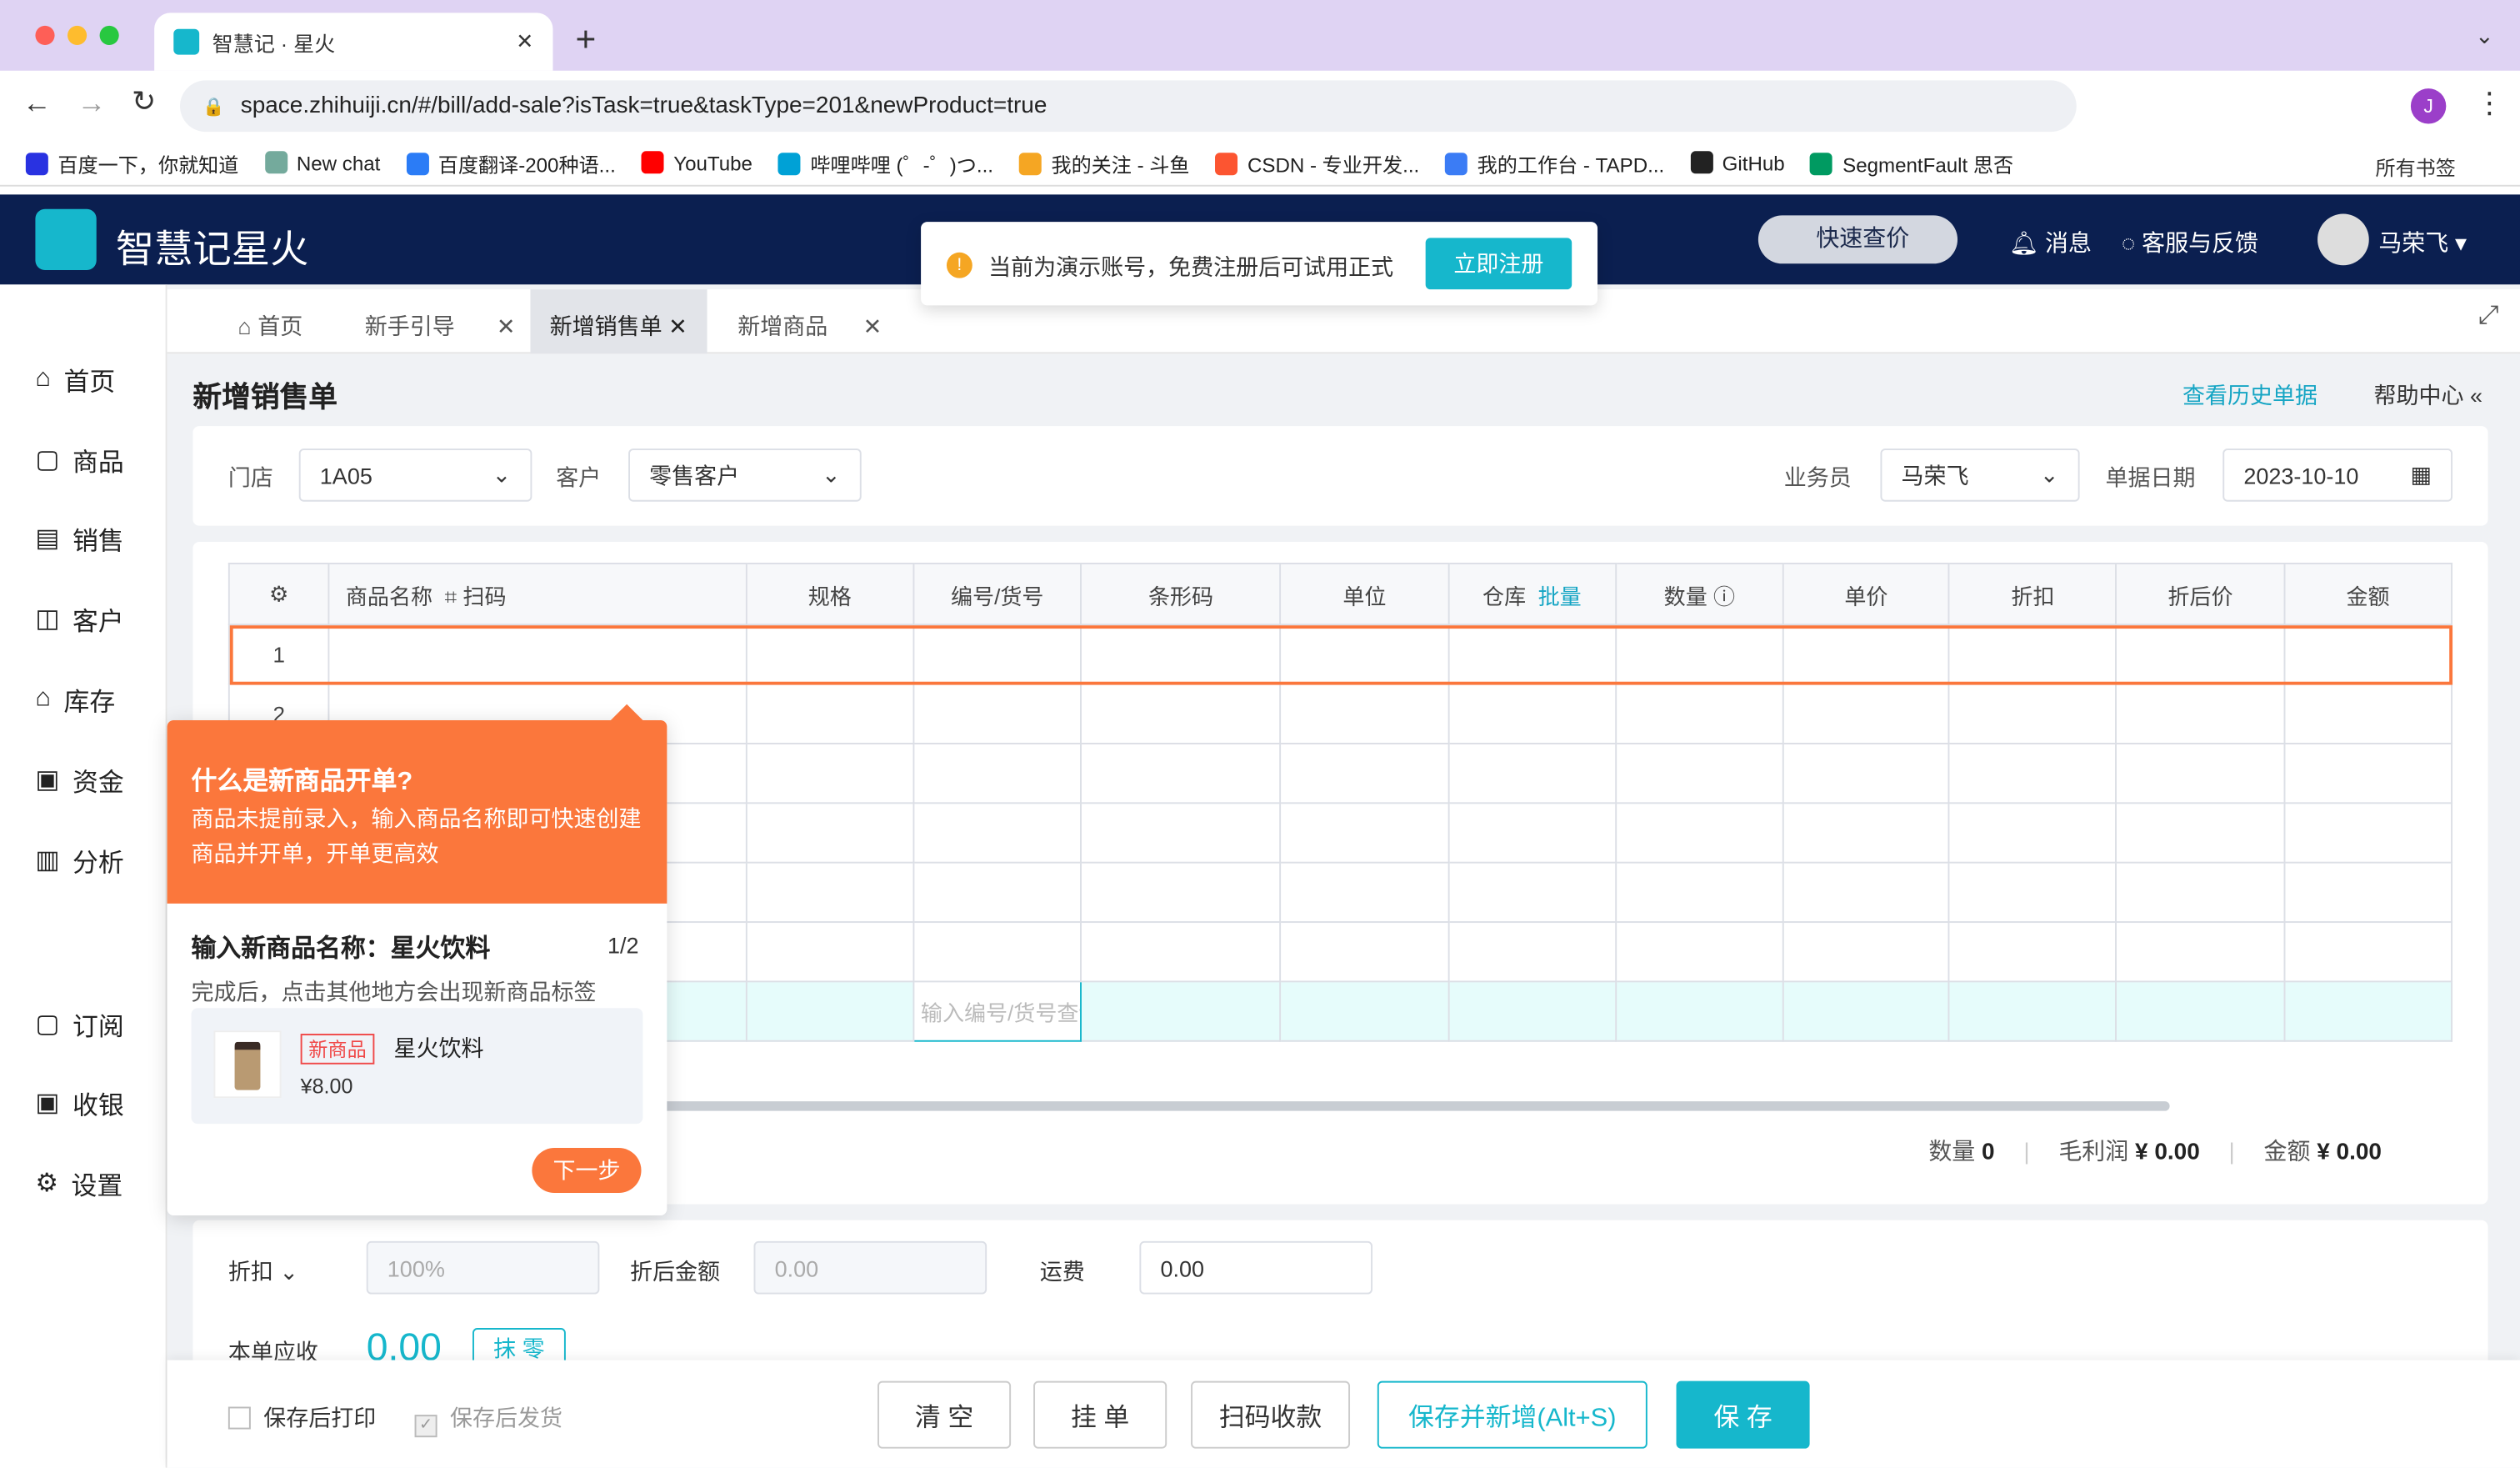 This screenshot has width=2520, height=1468. What do you see at coordinates (279, 595) in the screenshot?
I see `column-settings-icon: ⚙` at bounding box center [279, 595].